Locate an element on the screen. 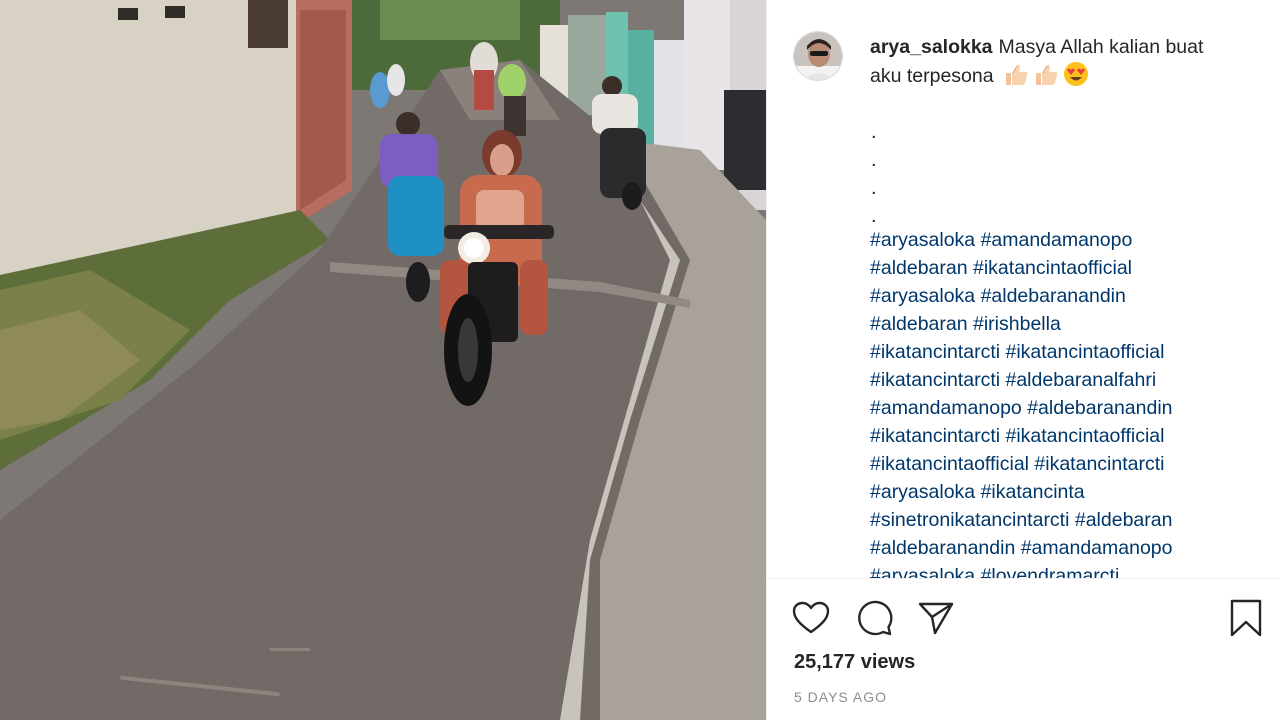  comment-button is located at coordinates (874, 618).